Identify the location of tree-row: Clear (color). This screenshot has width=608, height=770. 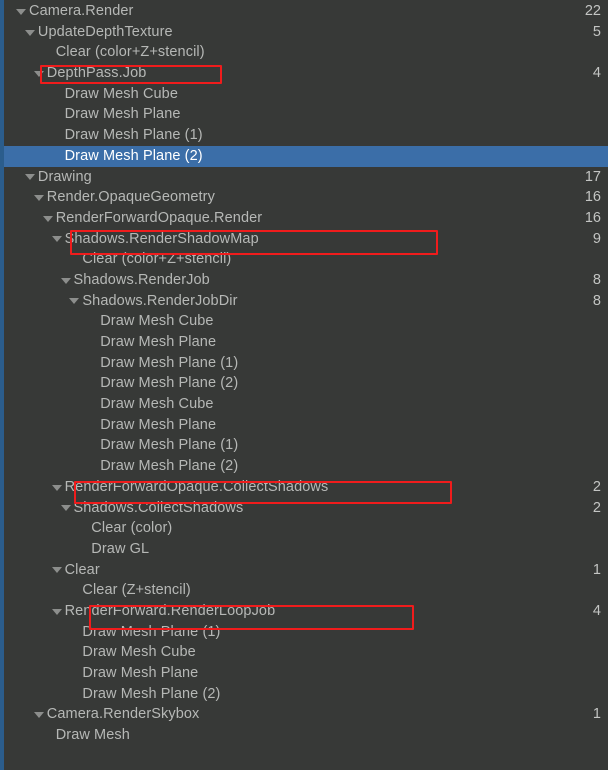
(306, 528).